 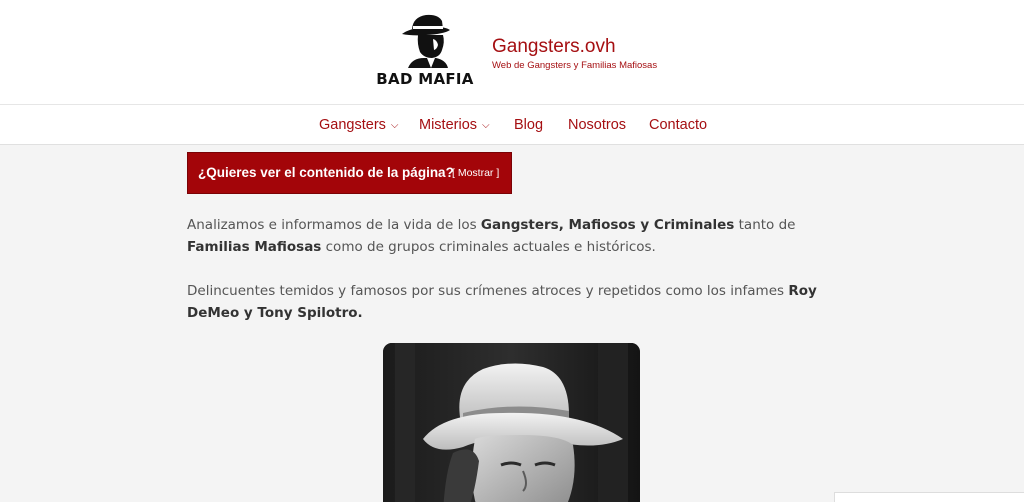 What do you see at coordinates (352, 125) in the screenshot?
I see `nav-item-label: Gangsters` at bounding box center [352, 125].